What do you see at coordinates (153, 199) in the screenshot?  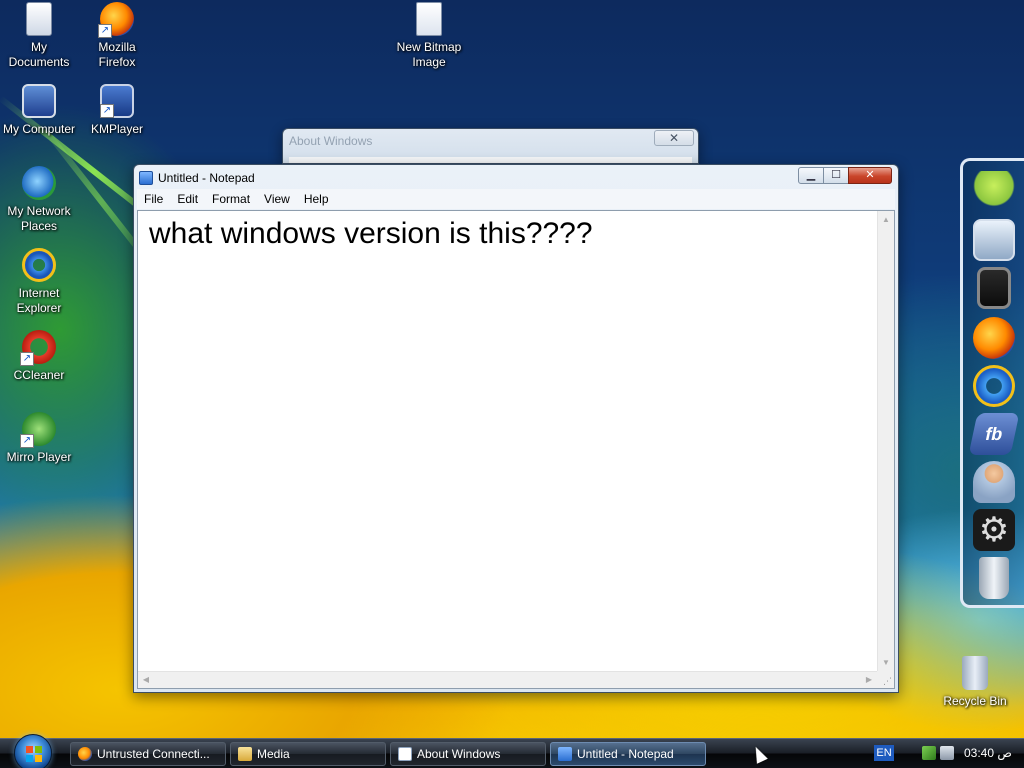 I see `menu-file: File` at bounding box center [153, 199].